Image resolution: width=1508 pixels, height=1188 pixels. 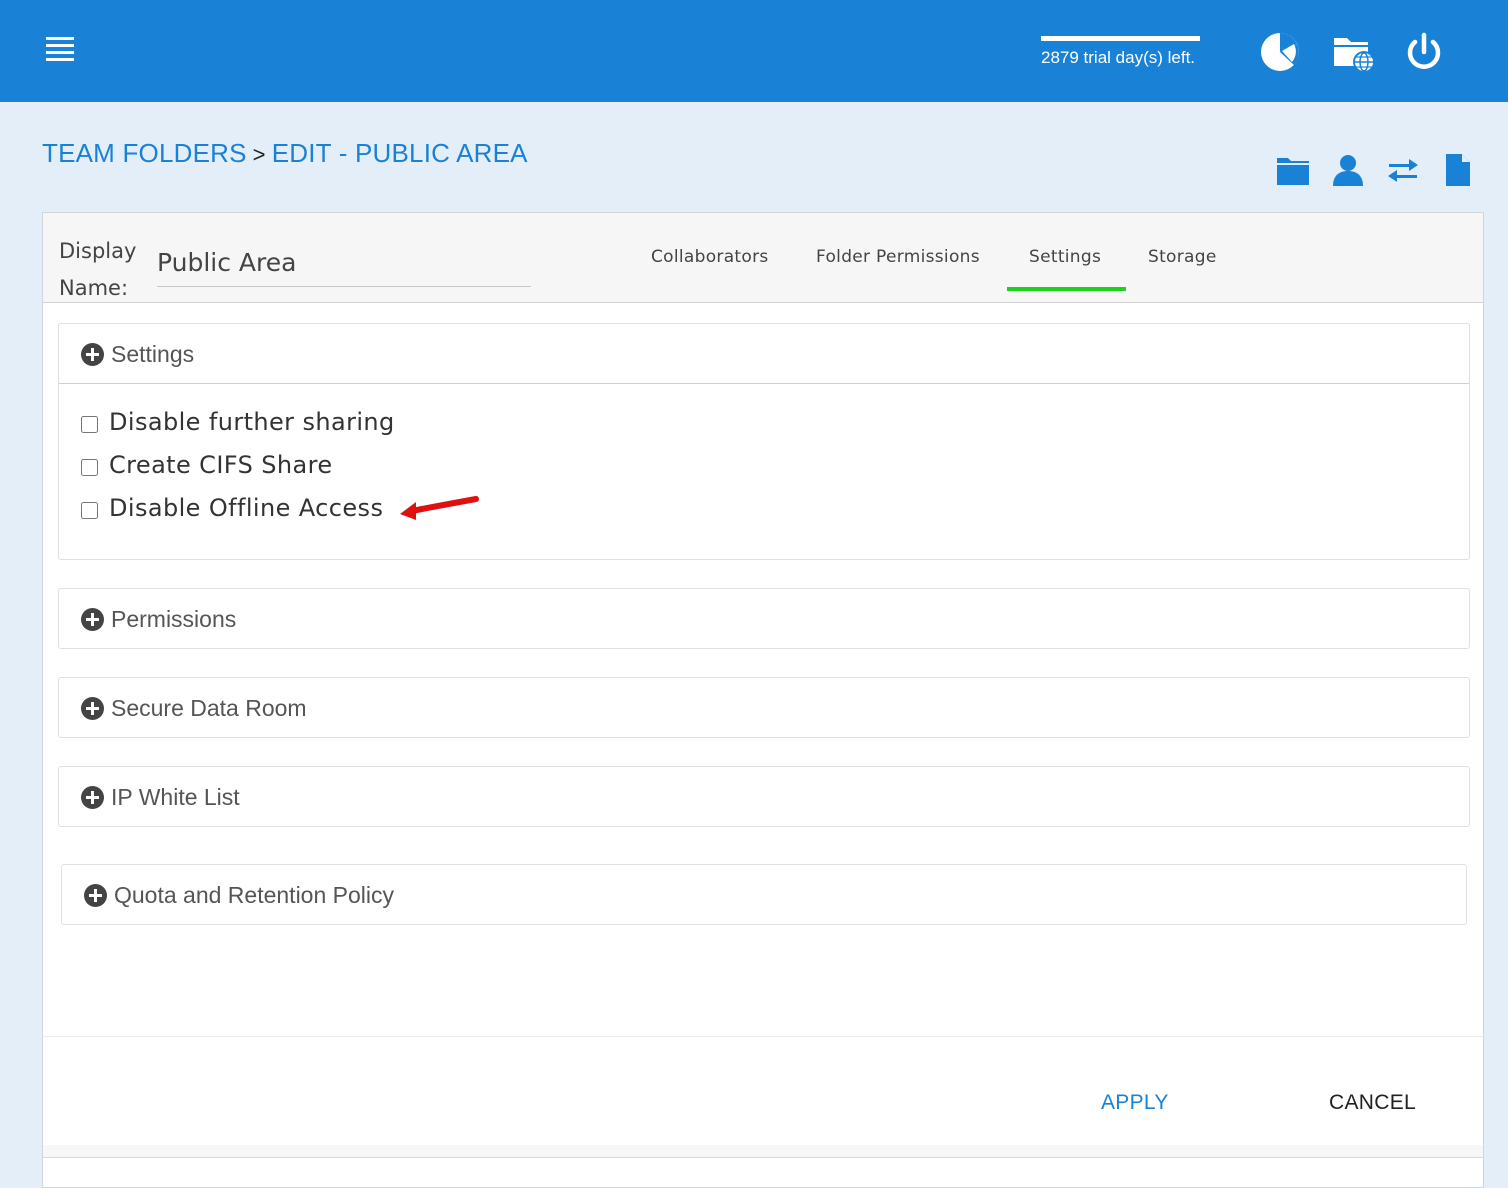 I want to click on ip-white-list-section: IP White List, so click(x=764, y=796).